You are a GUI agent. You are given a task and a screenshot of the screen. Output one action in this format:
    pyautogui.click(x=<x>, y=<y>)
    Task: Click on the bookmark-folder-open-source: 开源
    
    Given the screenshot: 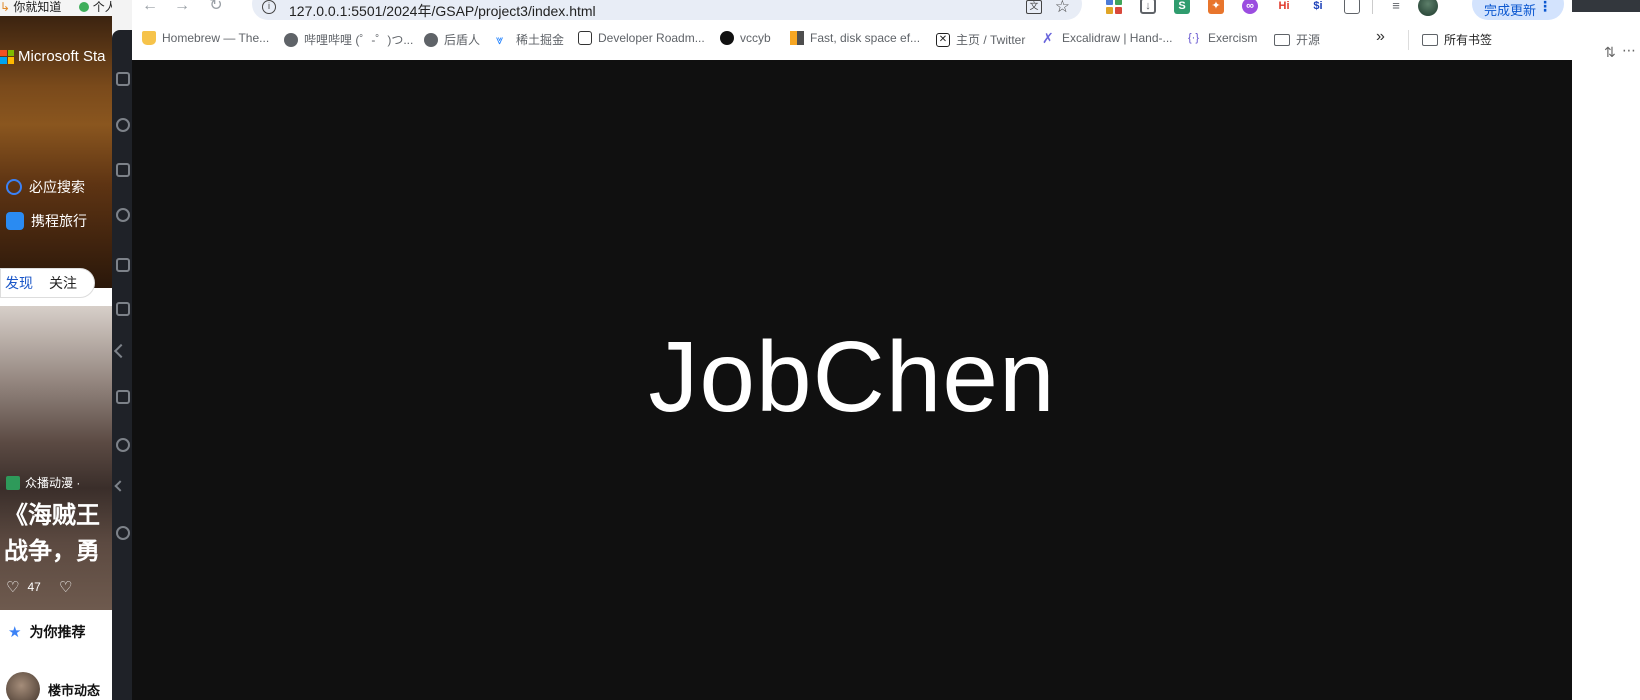 What is the action you would take?
    pyautogui.click(x=1297, y=39)
    